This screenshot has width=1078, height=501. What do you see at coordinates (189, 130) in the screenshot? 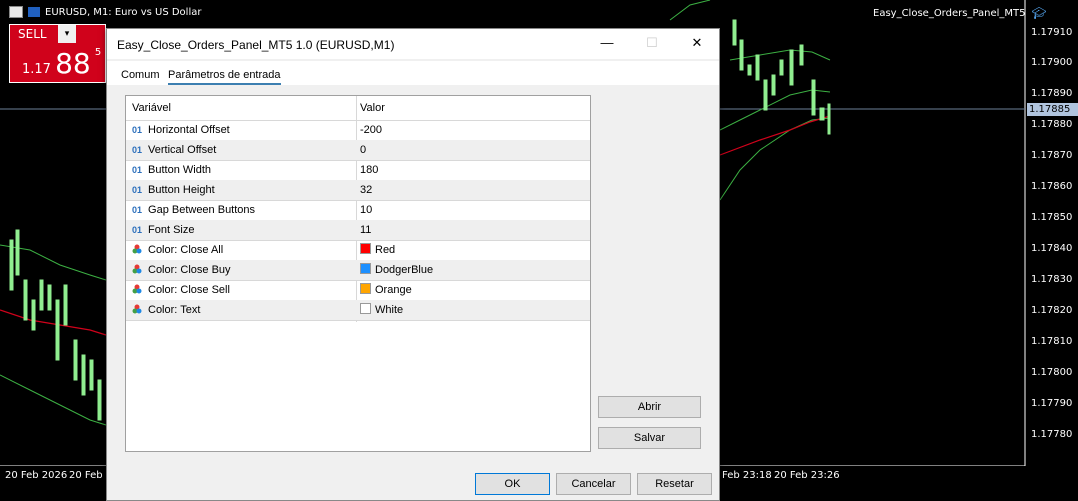
I see `parameter-name: Horizontal Offset` at bounding box center [189, 130].